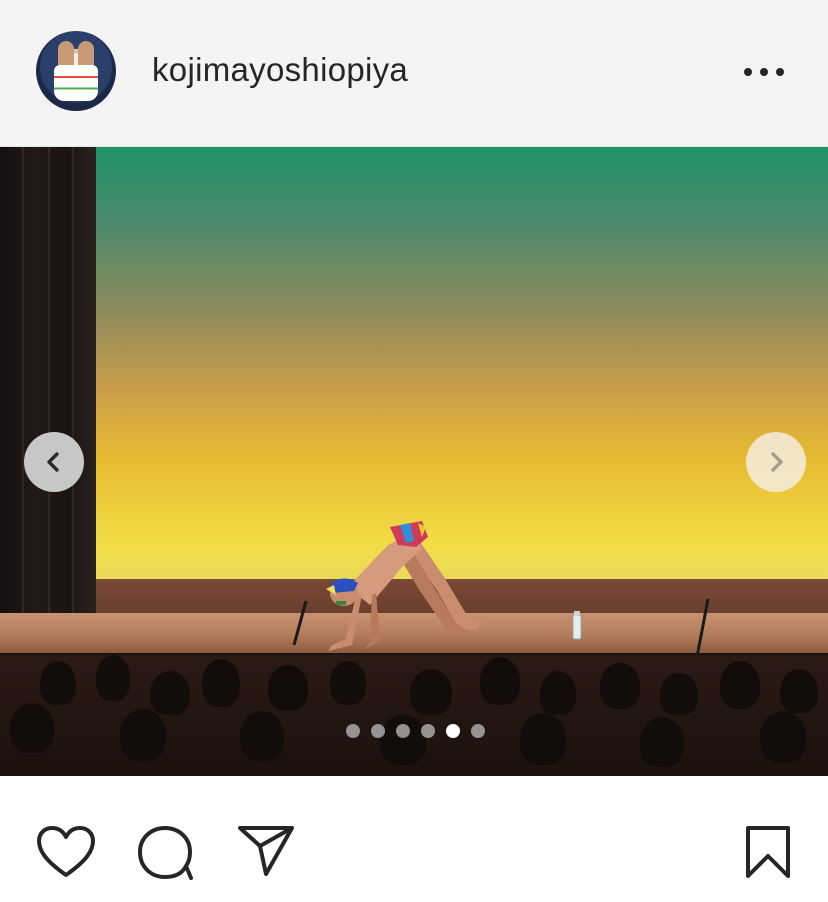  I want to click on like-button, so click(66, 852).